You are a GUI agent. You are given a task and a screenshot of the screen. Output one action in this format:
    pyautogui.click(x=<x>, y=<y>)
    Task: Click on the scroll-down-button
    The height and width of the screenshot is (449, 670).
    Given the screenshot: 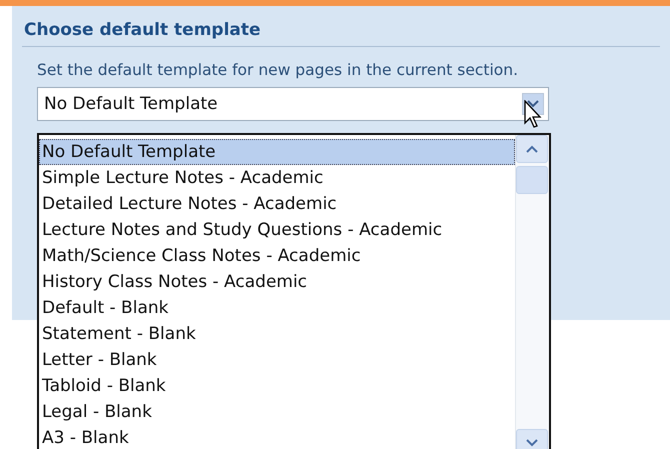 What is the action you would take?
    pyautogui.click(x=532, y=439)
    